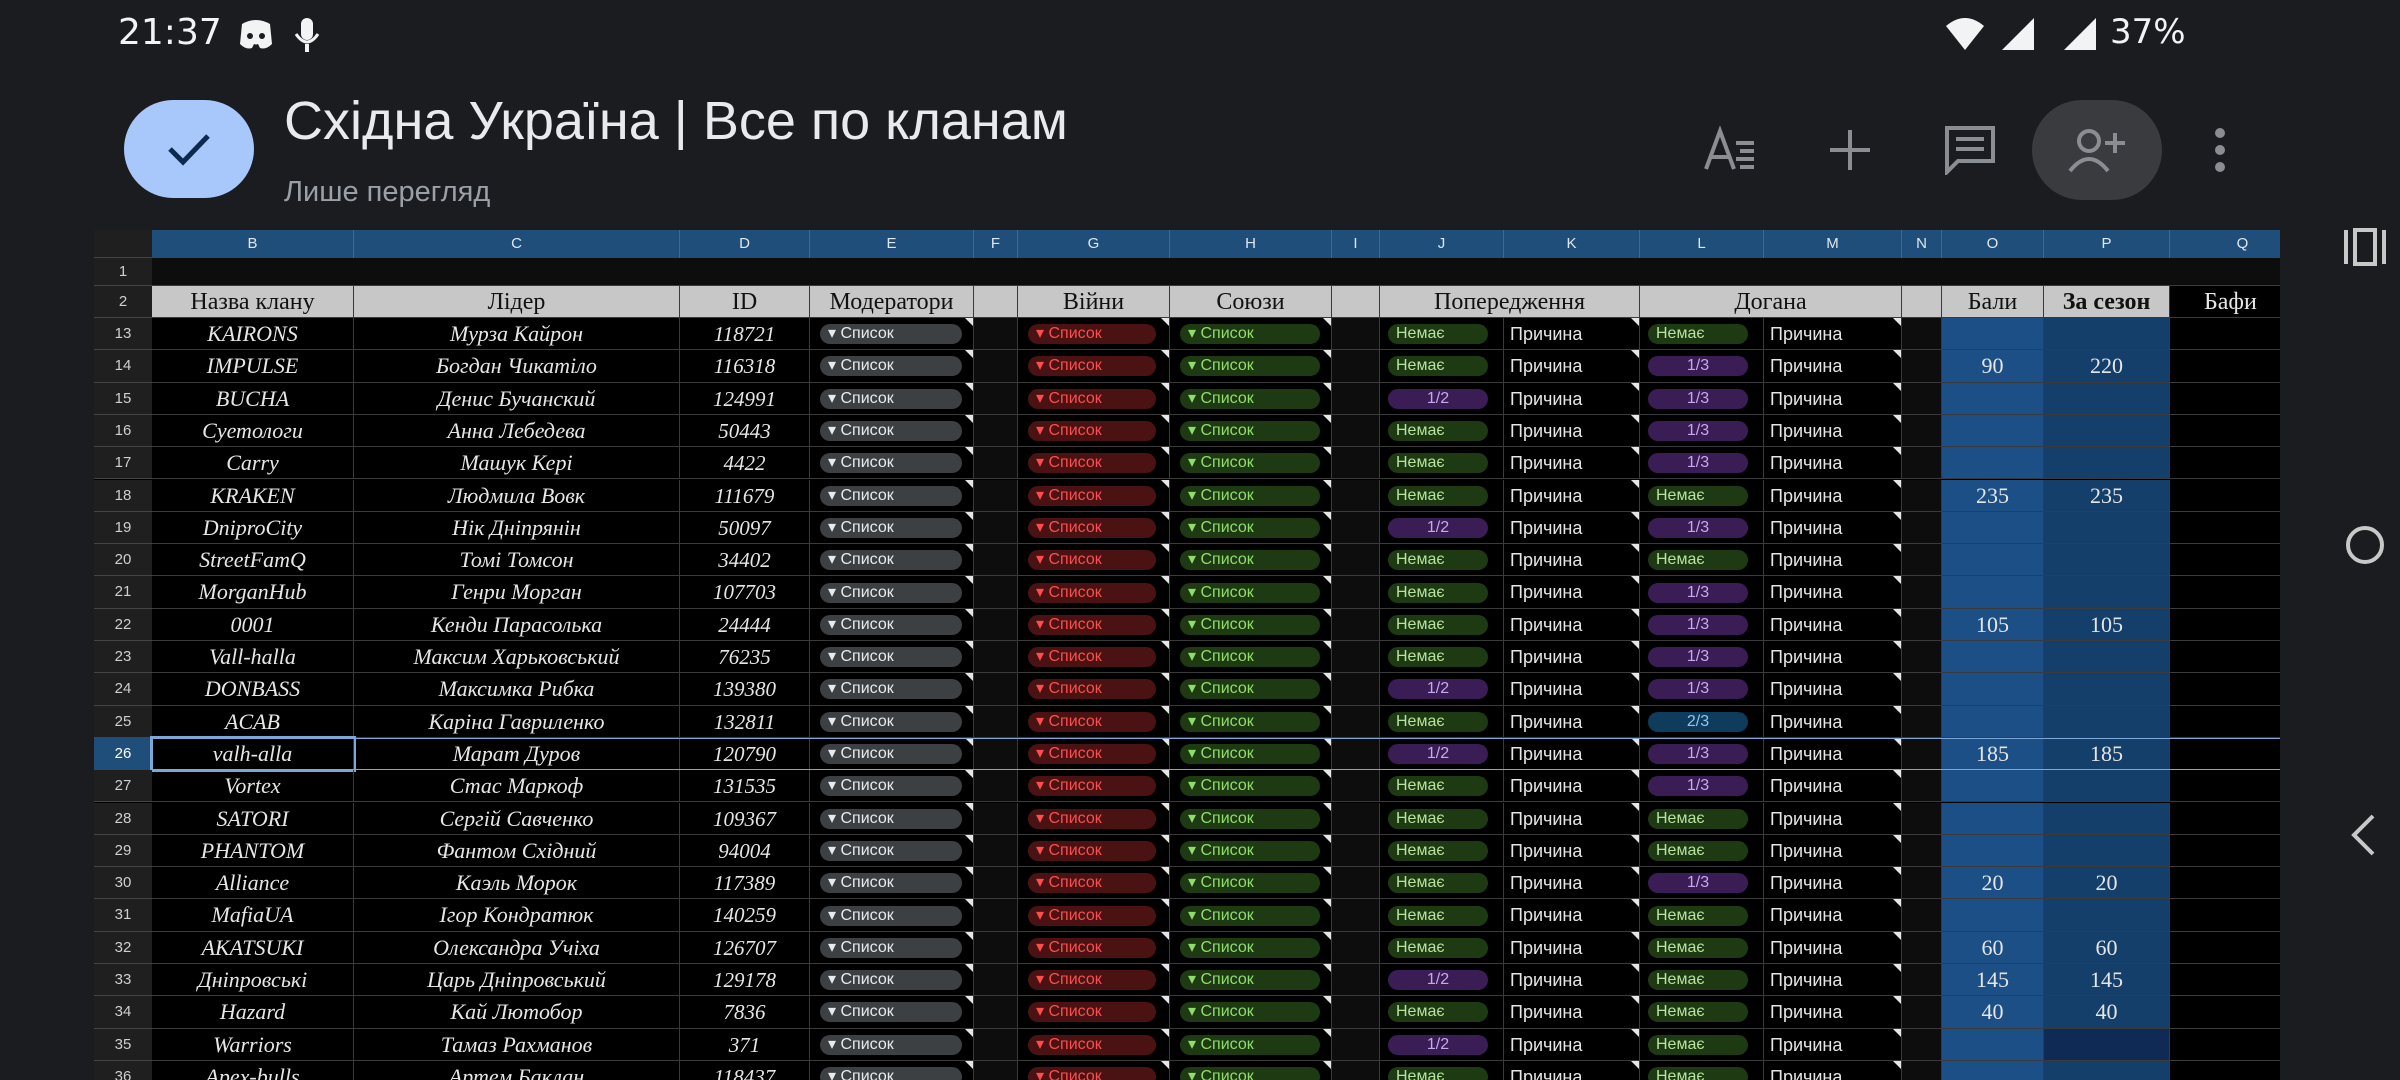 This screenshot has width=2400, height=1080. Describe the element at coordinates (1251, 244) in the screenshot. I see `column-header: H` at that location.